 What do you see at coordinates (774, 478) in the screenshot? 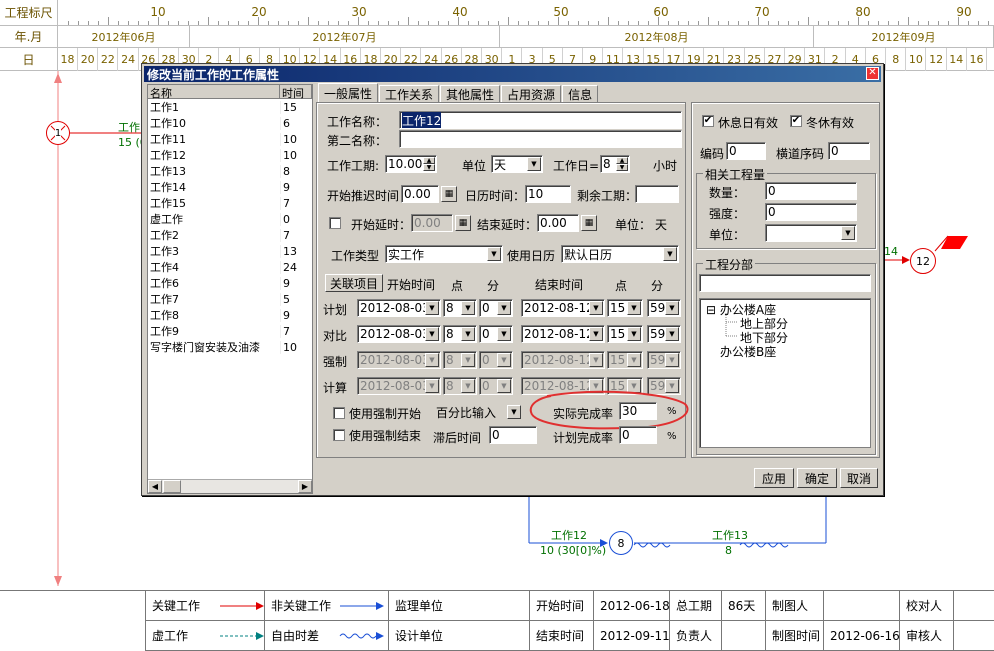
I see `apply-button: 应用` at bounding box center [774, 478].